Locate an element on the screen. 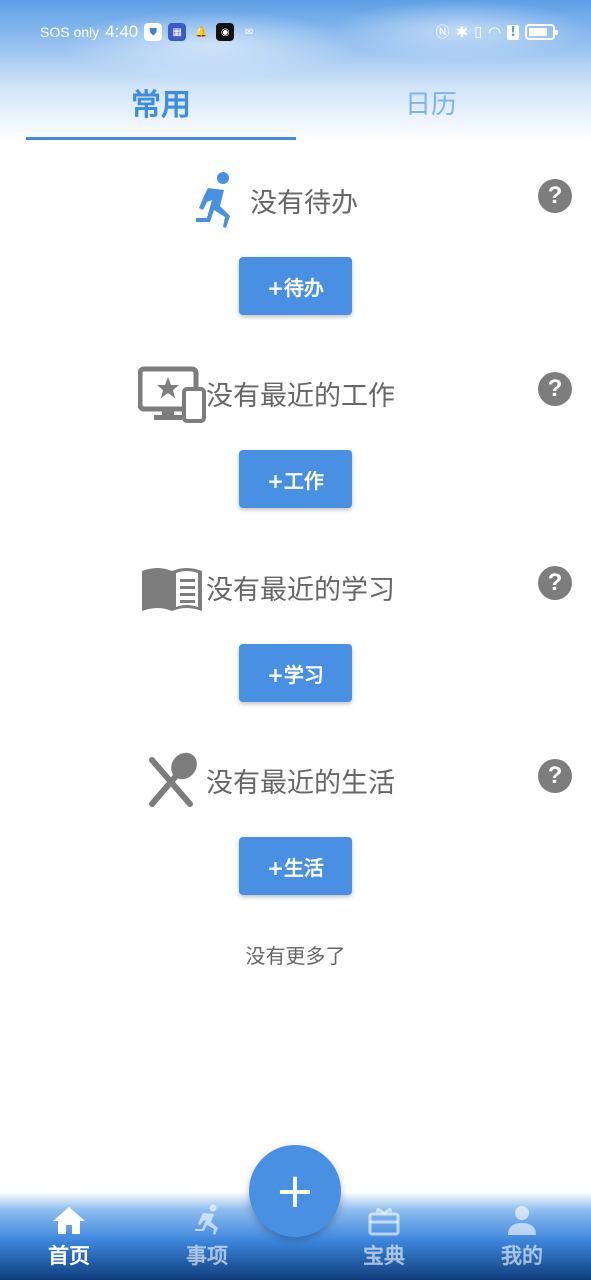  study-title: 没有最近的学习 is located at coordinates (300, 590).